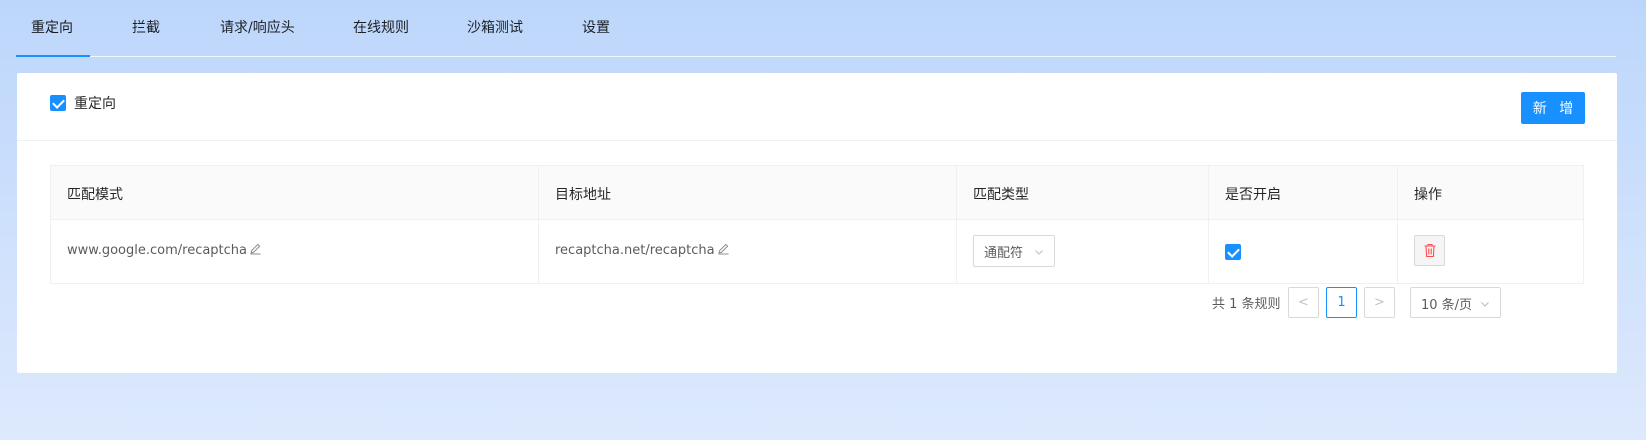 This screenshot has width=1646, height=440. What do you see at coordinates (816, 28) in the screenshot?
I see `tab-bar: 重定向 拦截 请求/响应头 在线规则 沙箱测试 设置` at bounding box center [816, 28].